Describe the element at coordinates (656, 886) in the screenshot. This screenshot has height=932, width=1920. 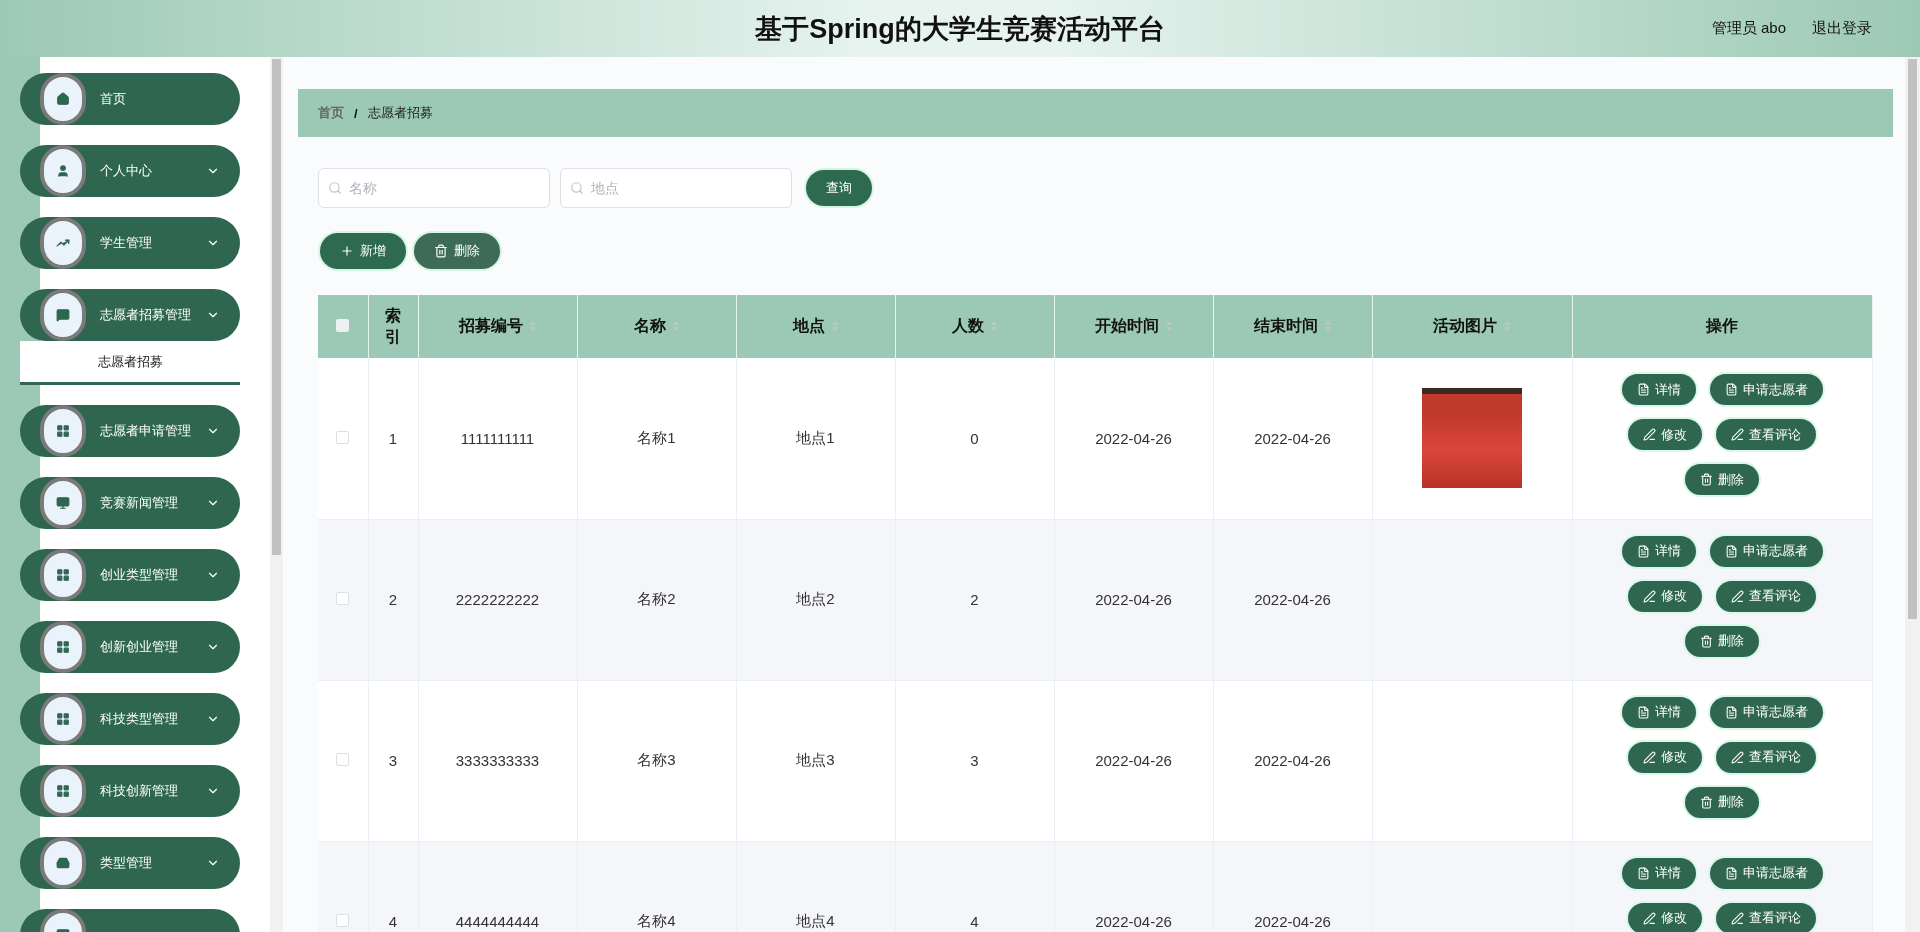
I see `table-cell: 名称4` at that location.